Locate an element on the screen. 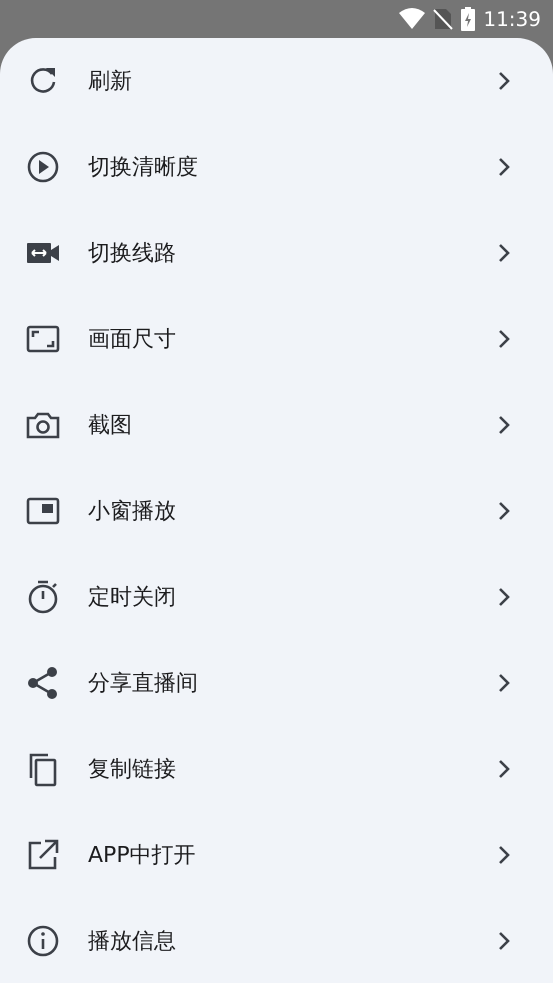 This screenshot has height=983, width=553. menu-item: 复制链接 is located at coordinates (276, 769).